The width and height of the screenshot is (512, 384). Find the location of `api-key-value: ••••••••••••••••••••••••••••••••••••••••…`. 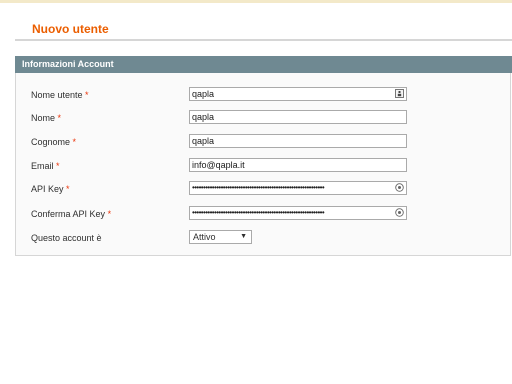

api-key-value: ••••••••••••••••••••••••••••••••••••••••… is located at coordinates (258, 187).